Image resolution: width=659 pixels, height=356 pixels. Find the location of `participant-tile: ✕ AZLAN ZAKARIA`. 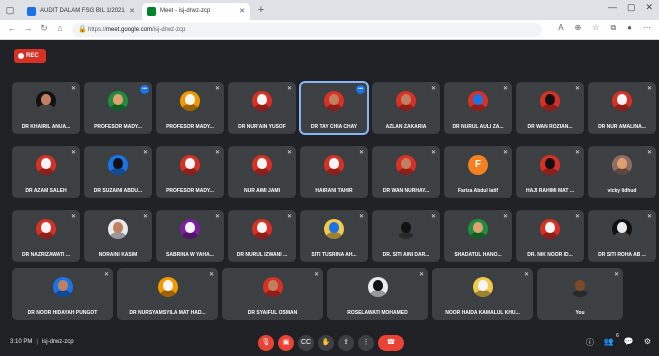

participant-tile: ✕ AZLAN ZAKARIA is located at coordinates (406, 108).